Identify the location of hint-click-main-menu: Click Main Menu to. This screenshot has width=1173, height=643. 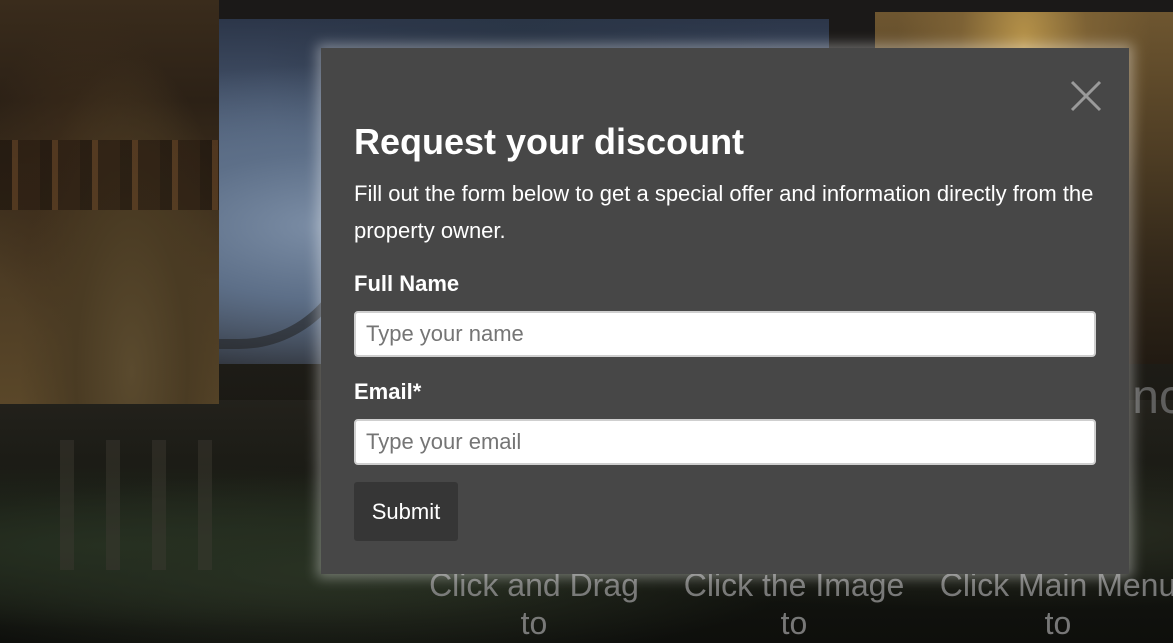
(1050, 604).